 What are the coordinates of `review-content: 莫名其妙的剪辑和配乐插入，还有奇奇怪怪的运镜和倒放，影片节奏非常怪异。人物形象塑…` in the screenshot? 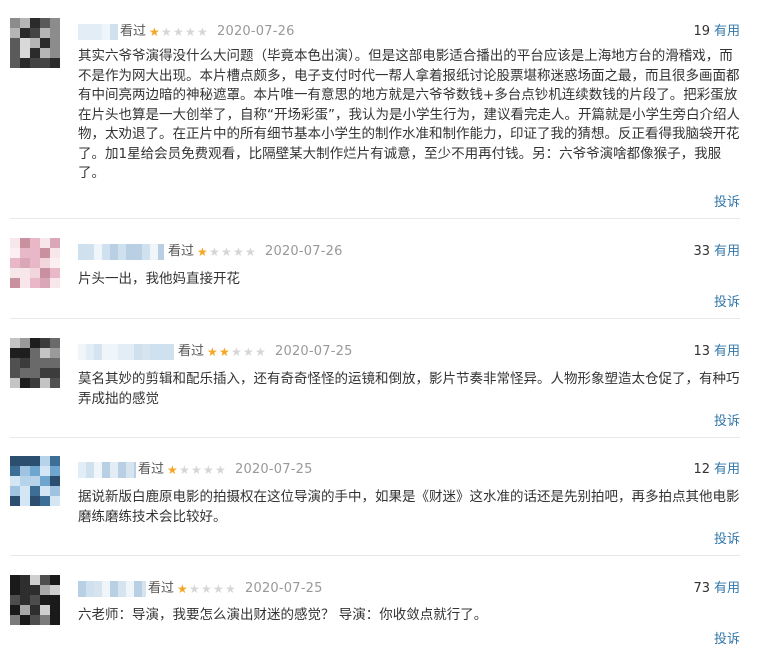 It's located at (409, 389).